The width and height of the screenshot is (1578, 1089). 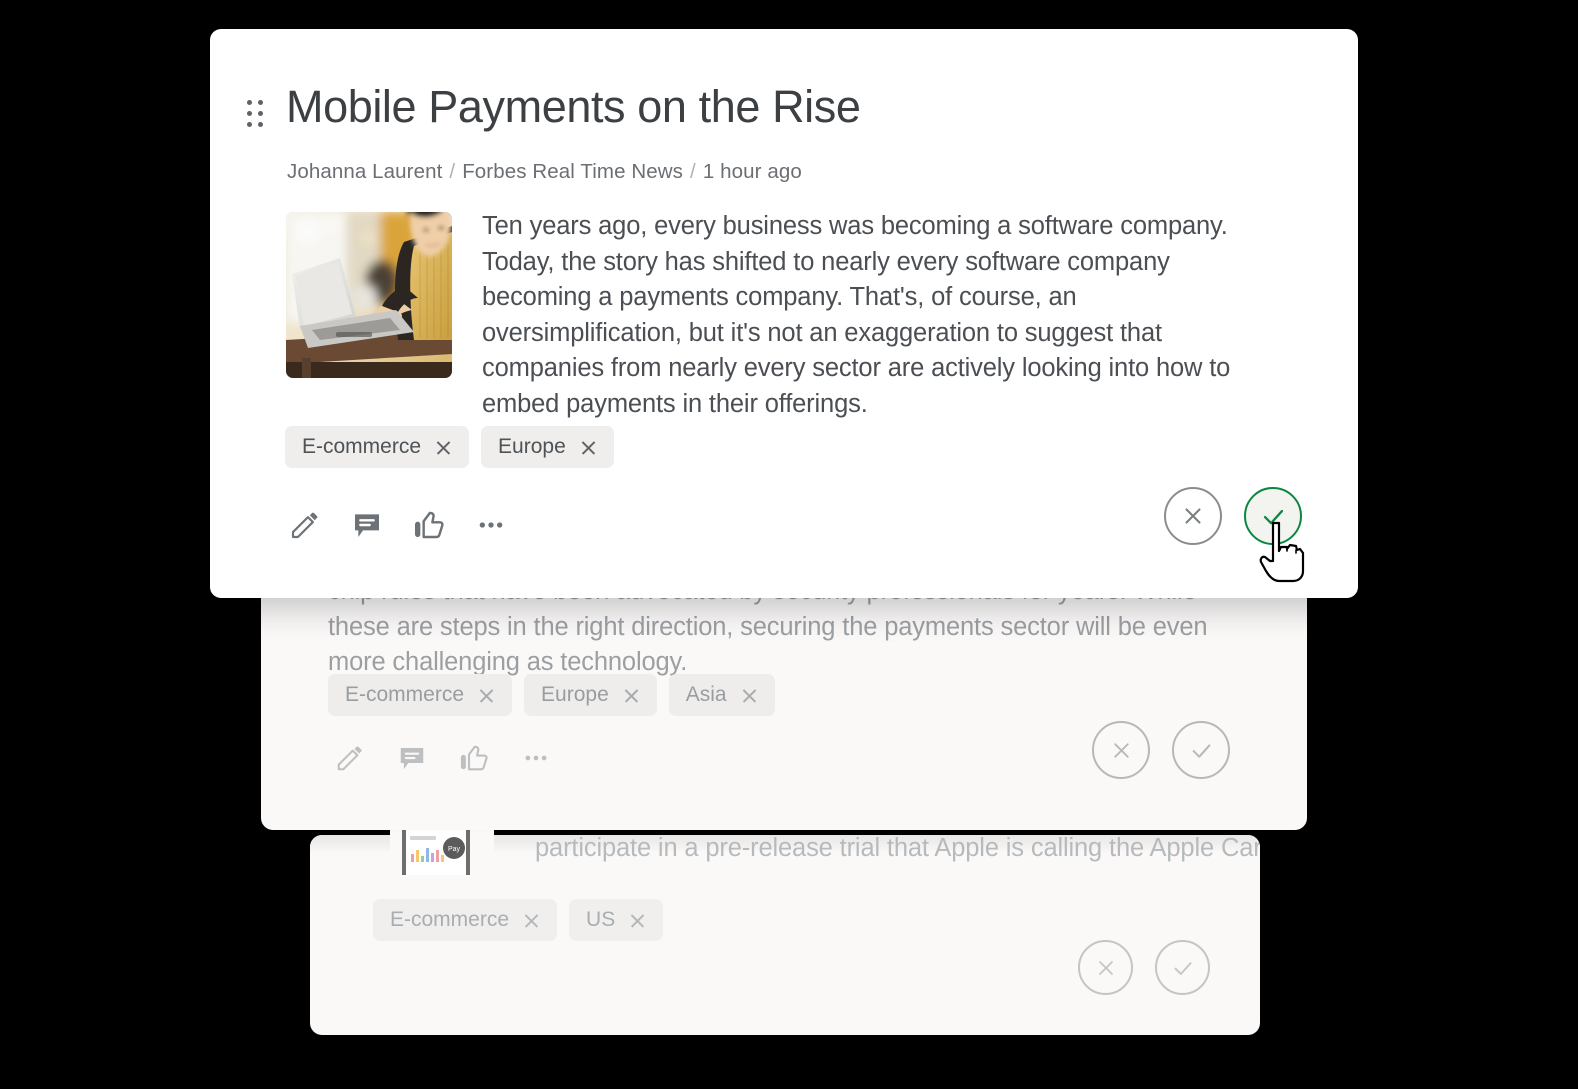 What do you see at coordinates (258, 115) in the screenshot?
I see `drag-handle-icon` at bounding box center [258, 115].